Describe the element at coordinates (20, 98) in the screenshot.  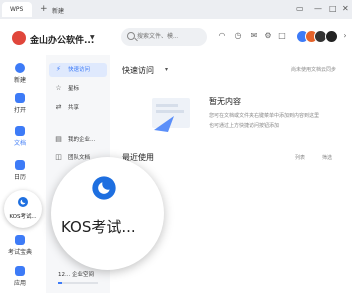
I see `folder-icon` at that location.